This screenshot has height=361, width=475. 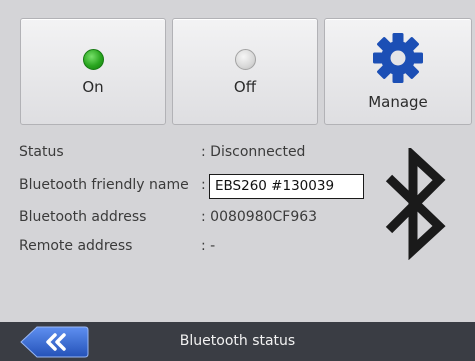 I want to click on off-button-label: Off, so click(x=245, y=87).